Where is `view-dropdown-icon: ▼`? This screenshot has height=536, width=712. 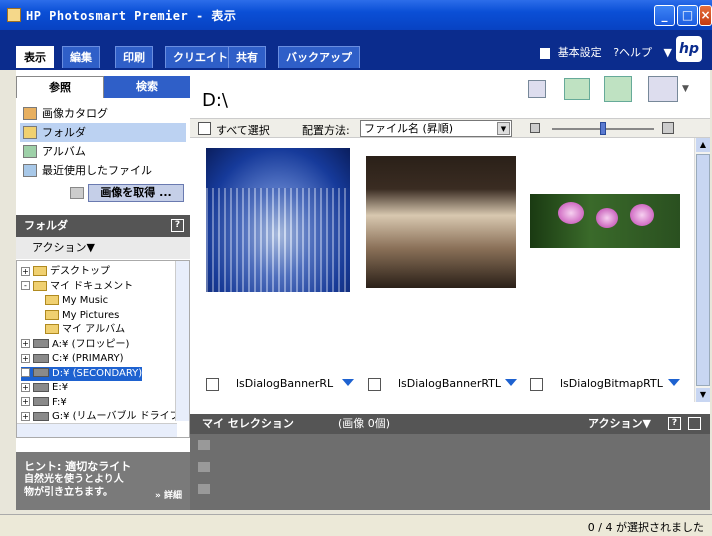
view-dropdown-icon: ▼ is located at coordinates (685, 89).